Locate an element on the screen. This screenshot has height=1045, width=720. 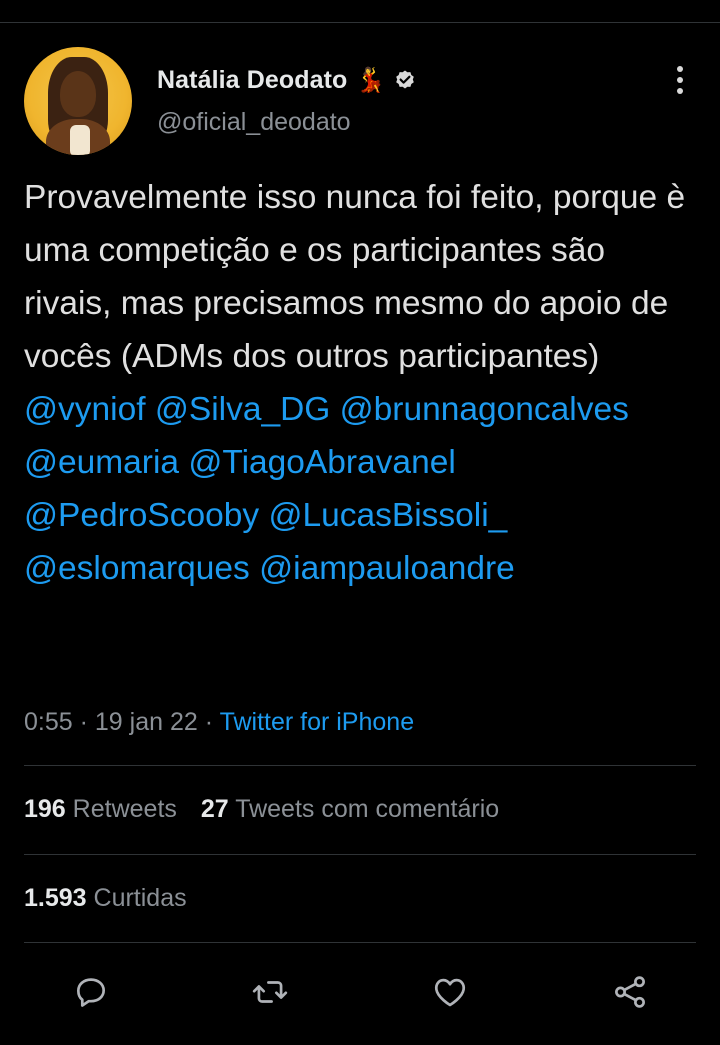
reply-icon is located at coordinates (91, 992).